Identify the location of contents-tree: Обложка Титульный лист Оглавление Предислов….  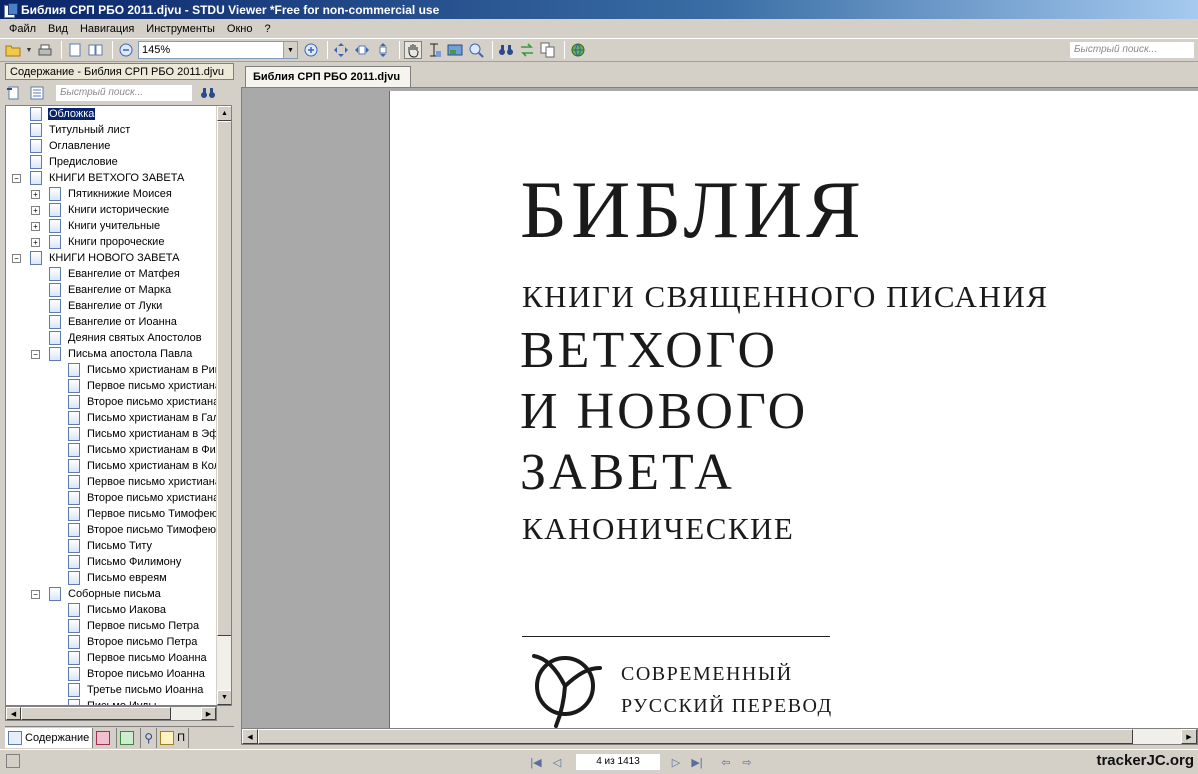
(118, 405).